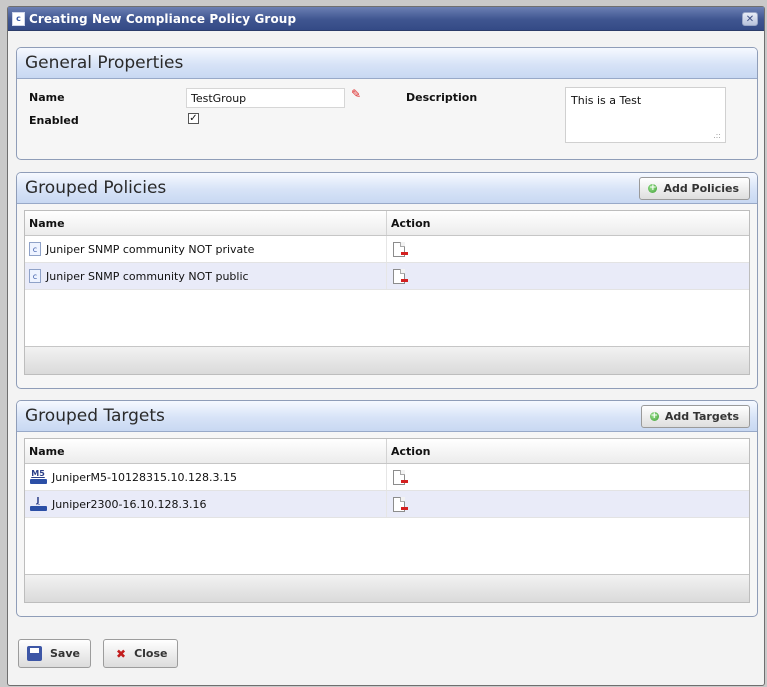 This screenshot has height=687, width=767. I want to click on description-text: This is a Test, so click(606, 100).